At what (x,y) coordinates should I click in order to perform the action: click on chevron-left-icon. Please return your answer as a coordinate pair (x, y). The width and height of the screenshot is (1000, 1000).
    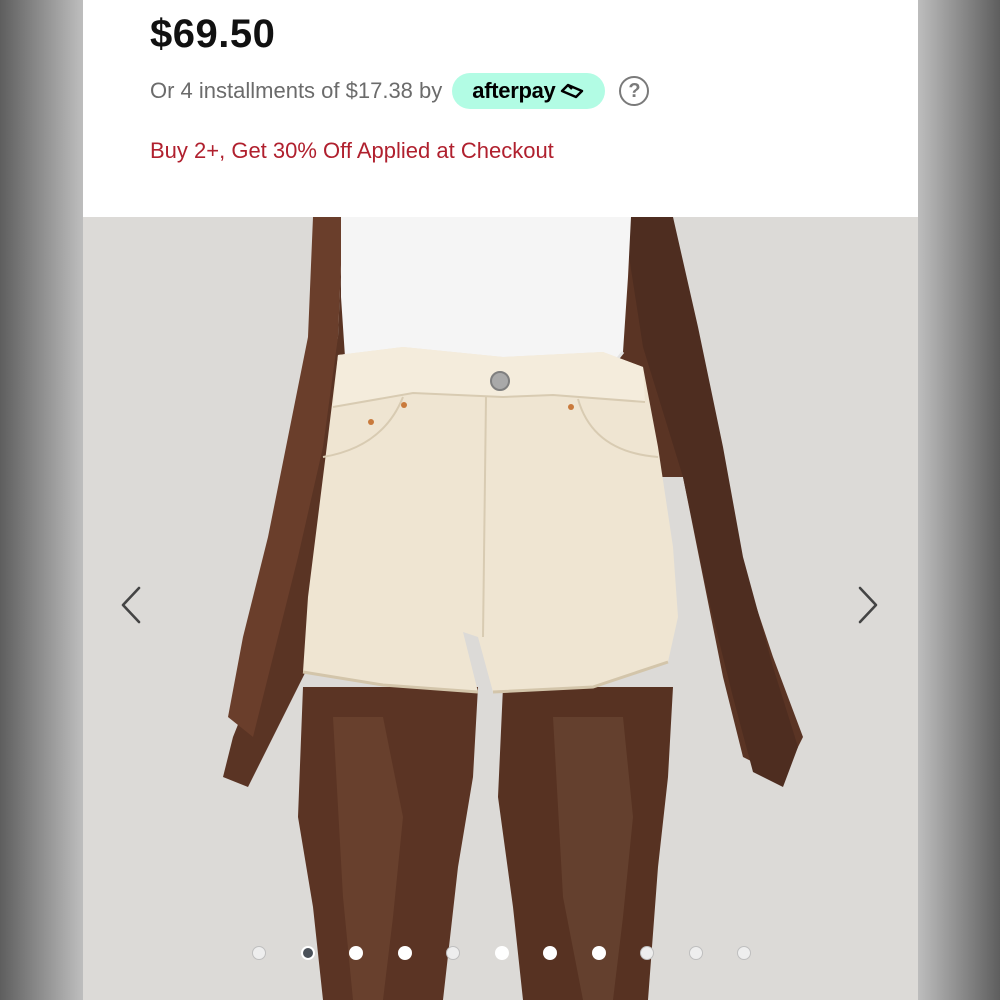
    Looking at the image, I should click on (131, 605).